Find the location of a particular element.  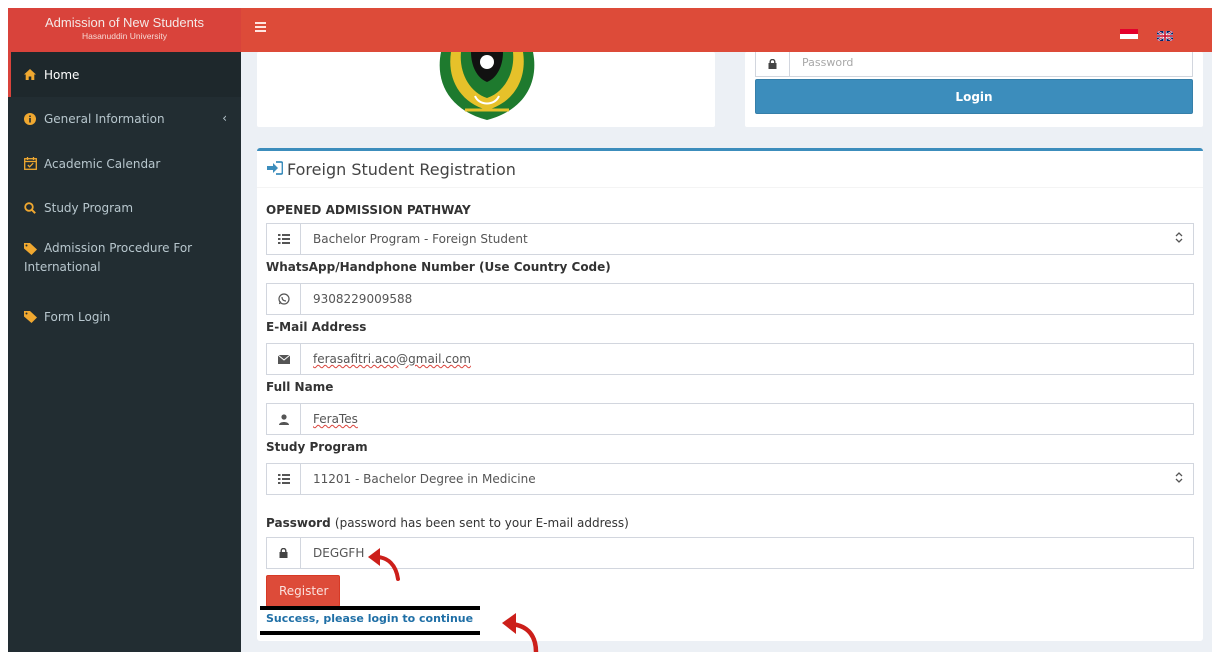

study-program-value: 11201 - Bachelor Degree in Medicine is located at coordinates (424, 479).